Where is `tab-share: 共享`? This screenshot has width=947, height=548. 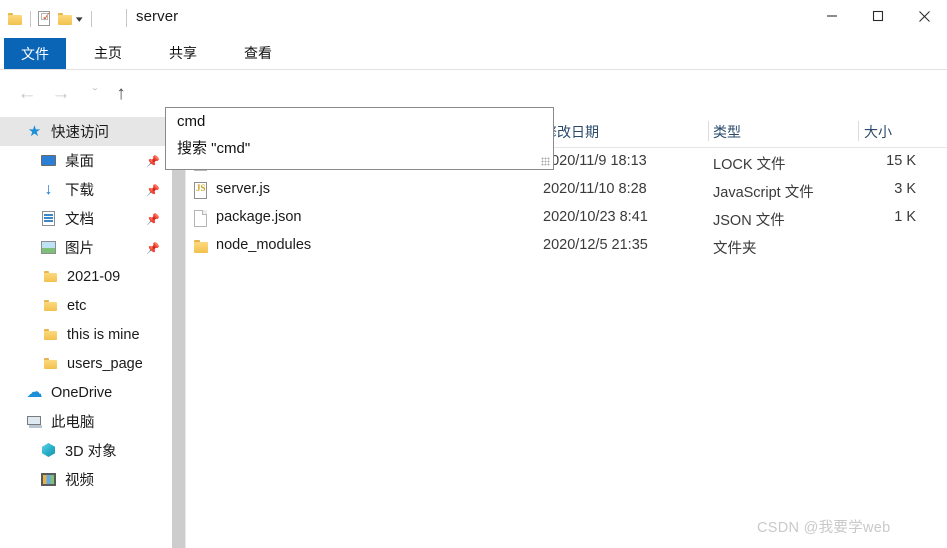 tab-share: 共享 is located at coordinates (183, 53).